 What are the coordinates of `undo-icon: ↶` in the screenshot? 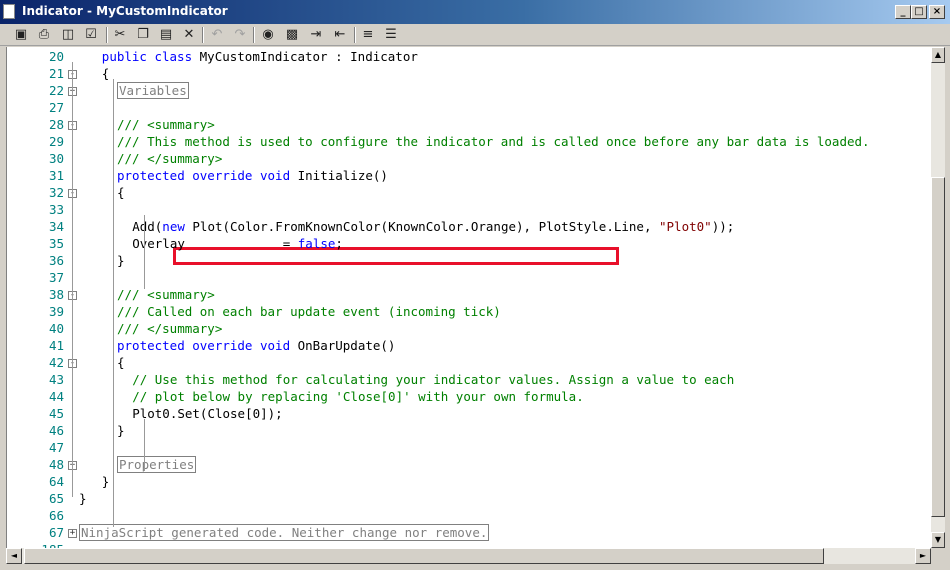 It's located at (217, 35).